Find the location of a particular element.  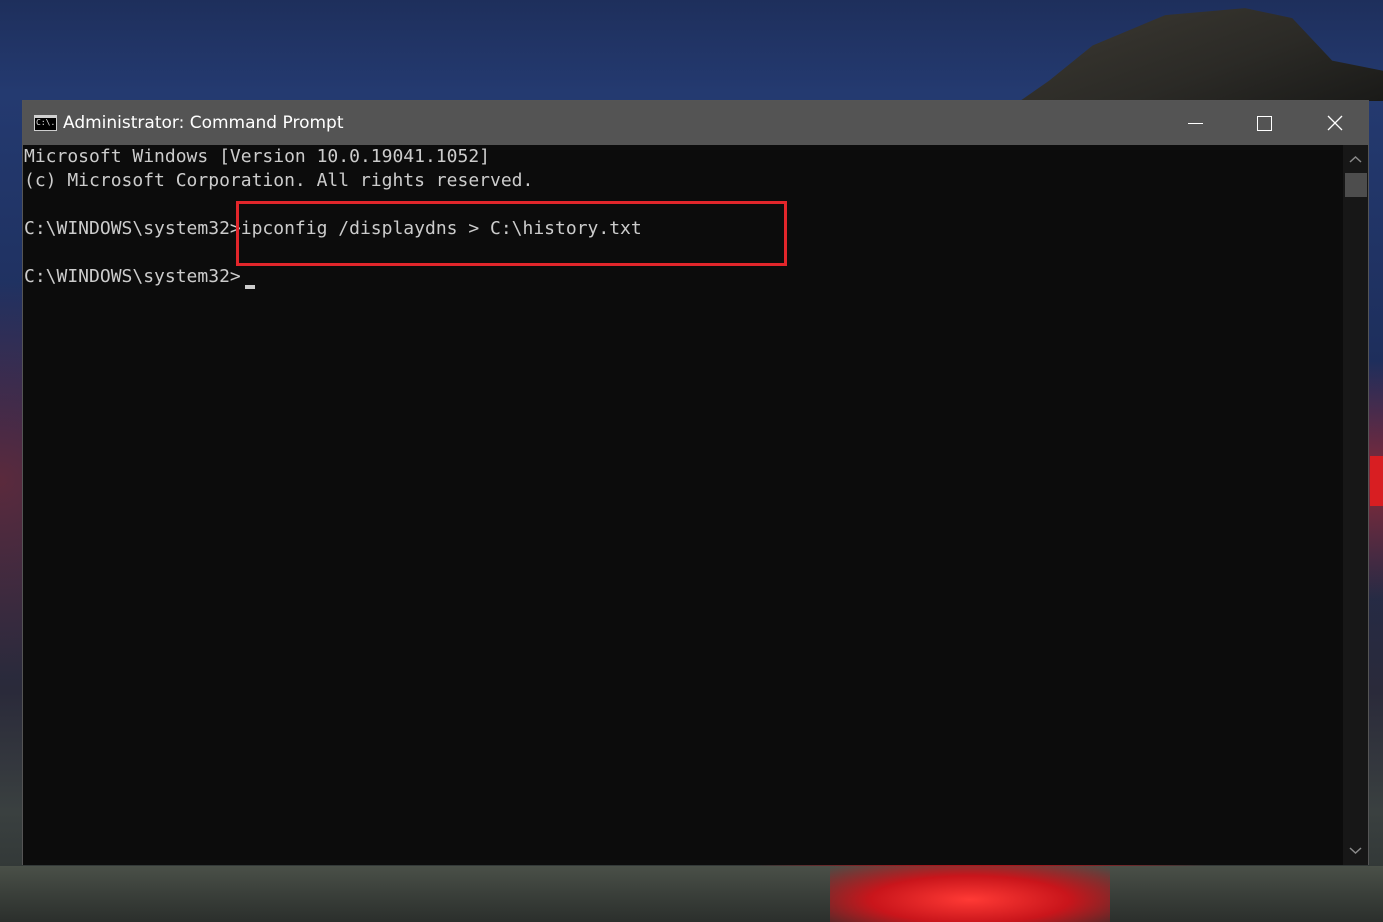

console-input-line: C:\WINDOWS\system32> is located at coordinates (132, 277).